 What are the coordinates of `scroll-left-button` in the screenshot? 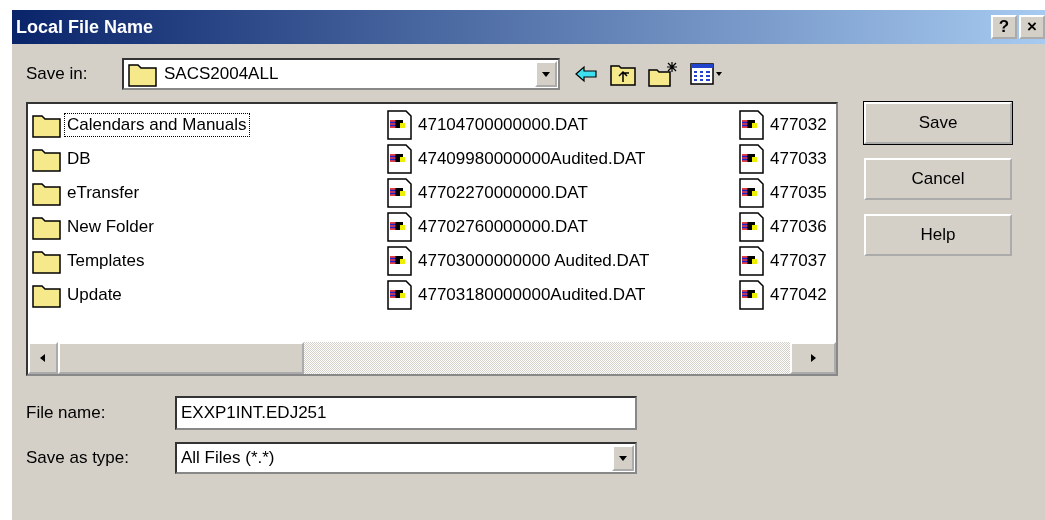 It's located at (43, 358).